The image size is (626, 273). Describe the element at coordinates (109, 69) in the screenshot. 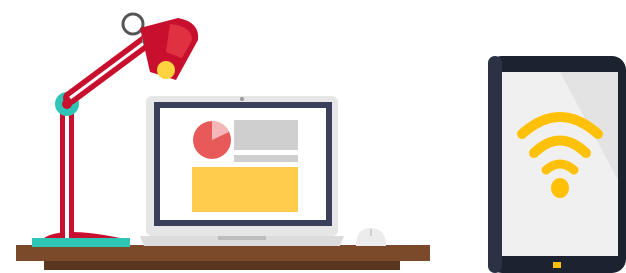

I see `lamp-upper-arm-stripe` at that location.